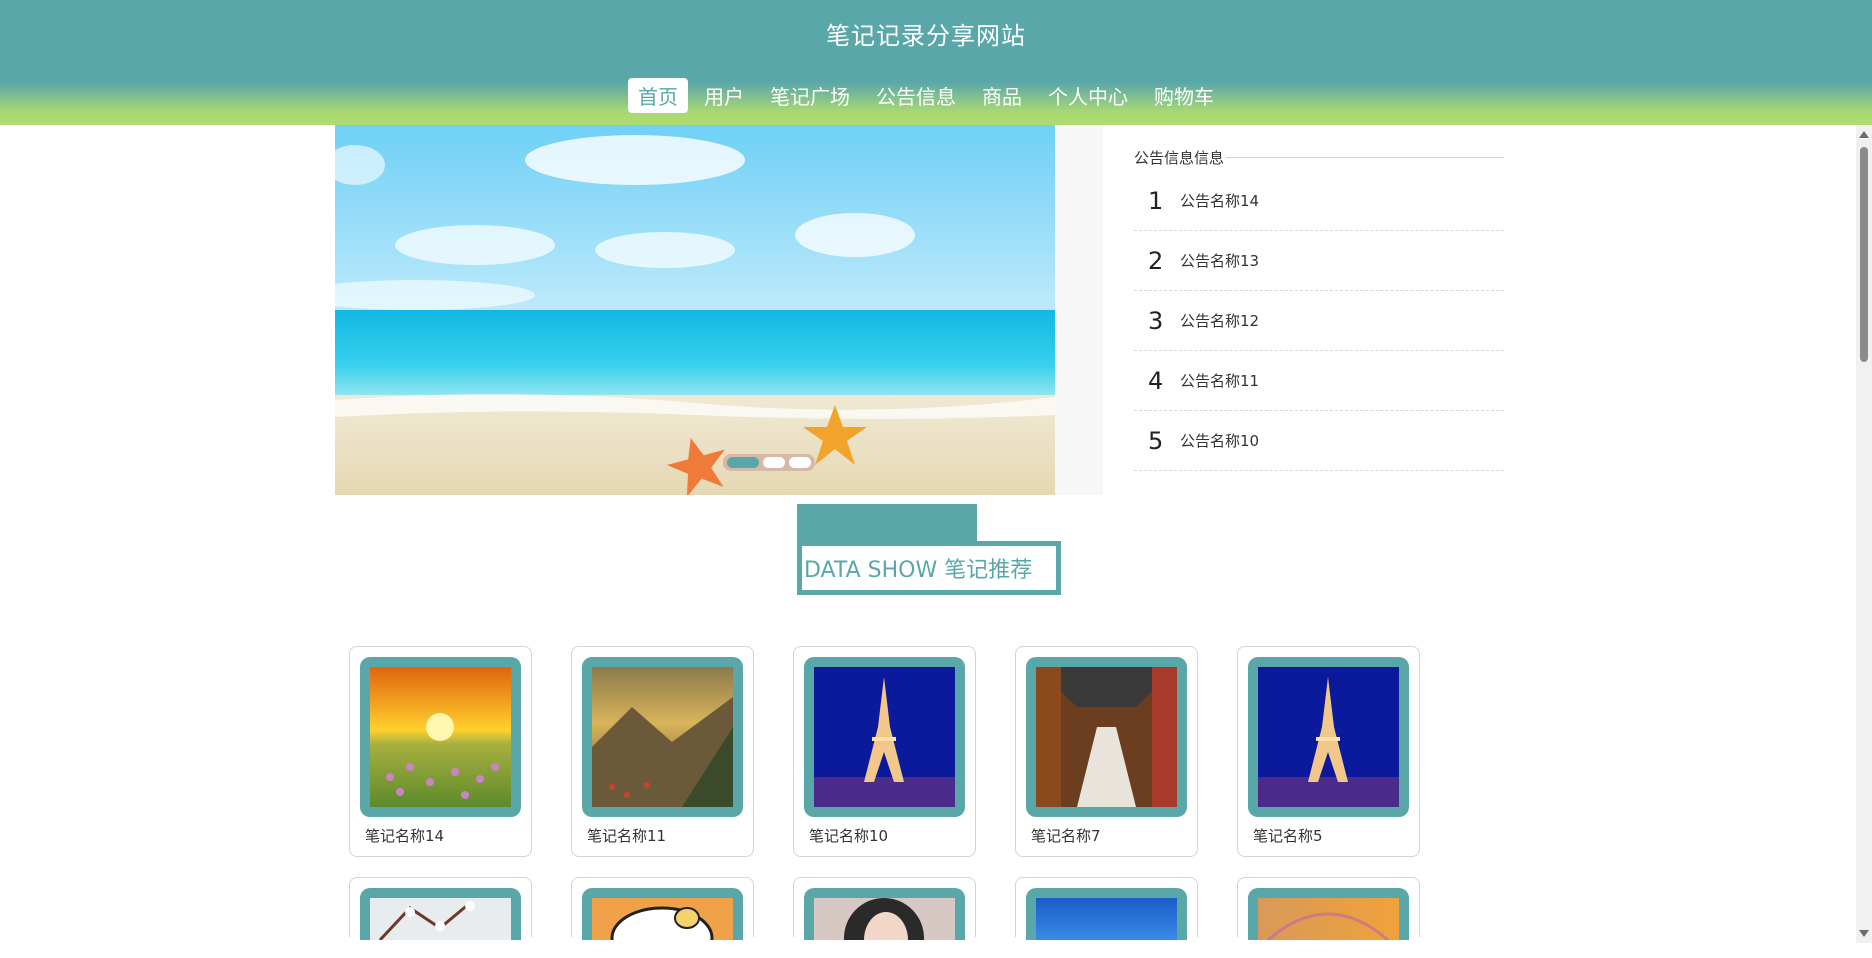  I want to click on note-card: 笔记名称7, so click(1106, 751).